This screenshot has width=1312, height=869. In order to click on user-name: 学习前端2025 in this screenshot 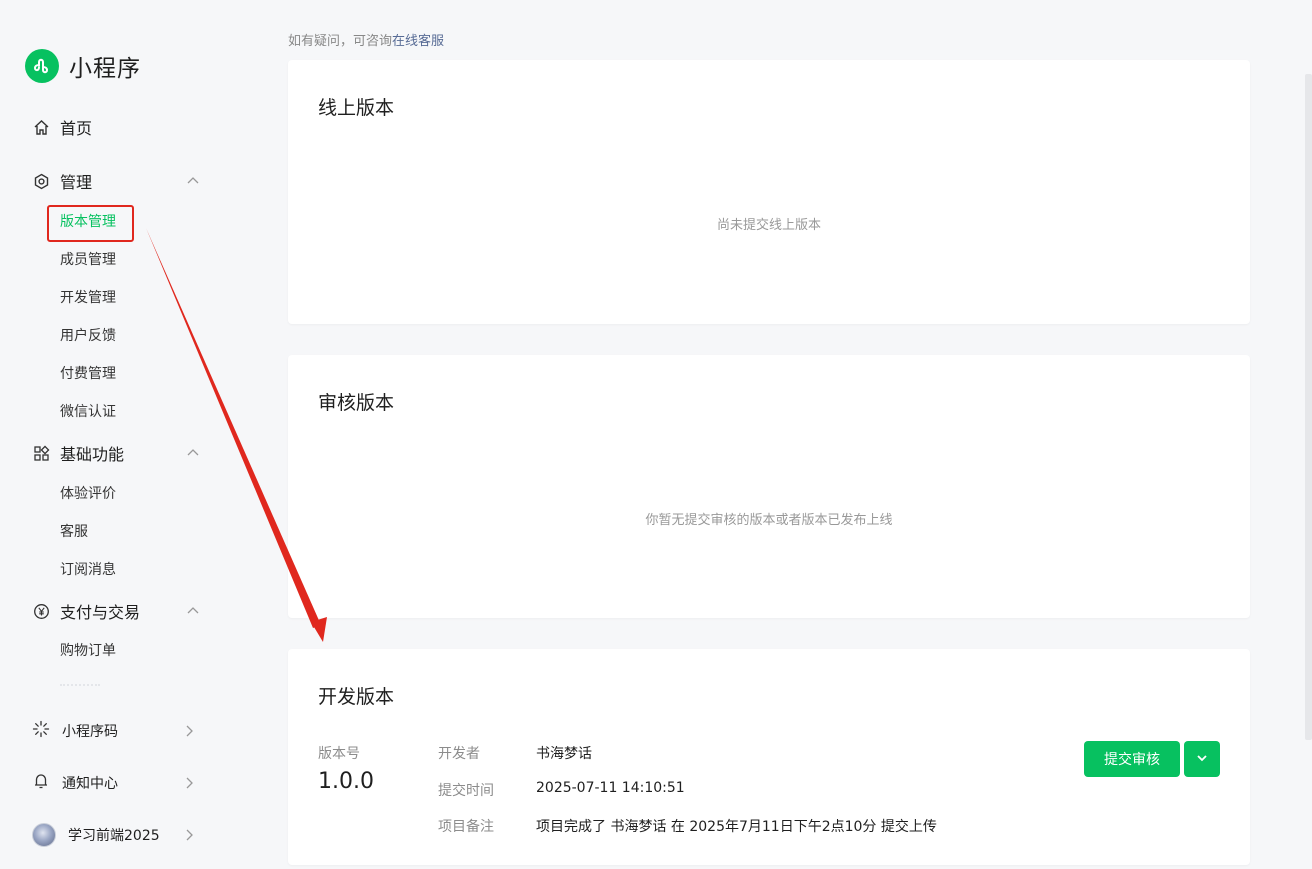, I will do `click(114, 836)`.